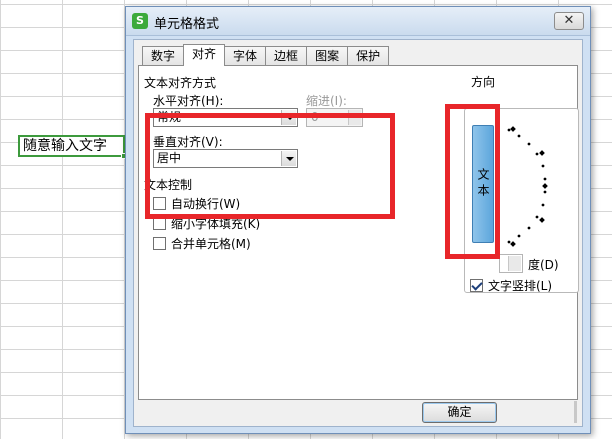 This screenshot has width=612, height=439. Describe the element at coordinates (575, 412) in the screenshot. I see `resize-grip` at that location.